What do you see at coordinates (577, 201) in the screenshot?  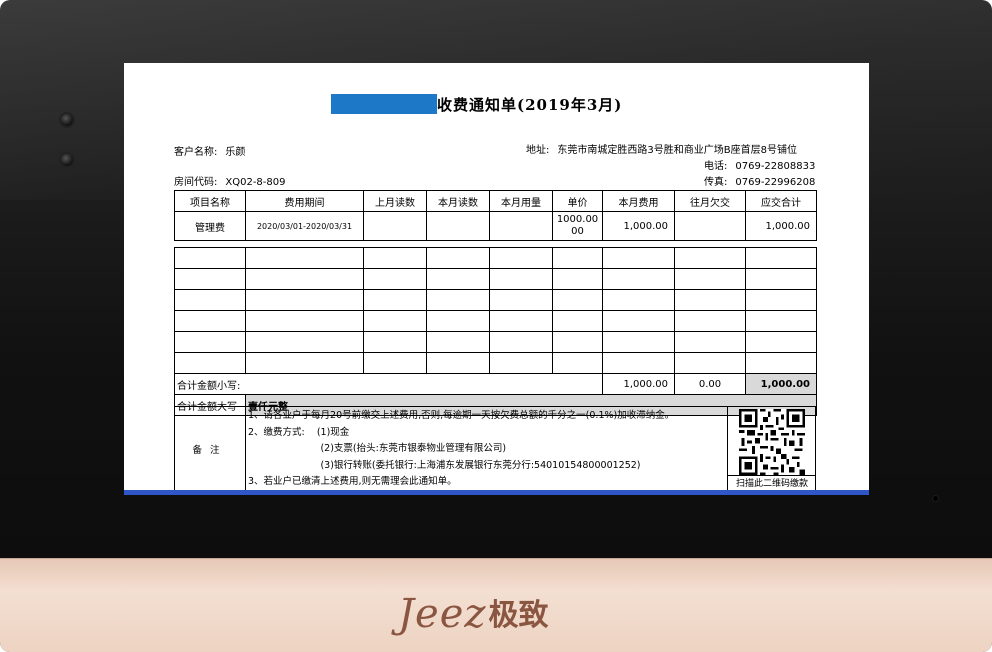 I see `column-header: 单价` at bounding box center [577, 201].